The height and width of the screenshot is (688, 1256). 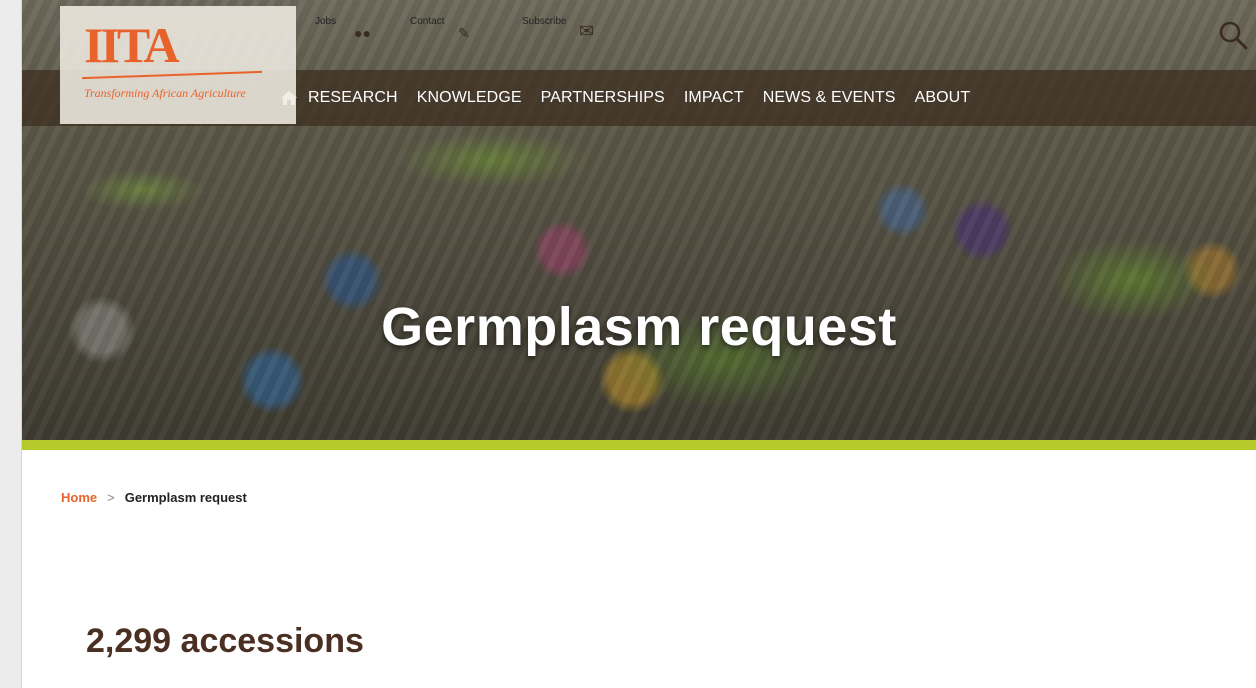 I want to click on page-title: Germplasm request, so click(x=639, y=327).